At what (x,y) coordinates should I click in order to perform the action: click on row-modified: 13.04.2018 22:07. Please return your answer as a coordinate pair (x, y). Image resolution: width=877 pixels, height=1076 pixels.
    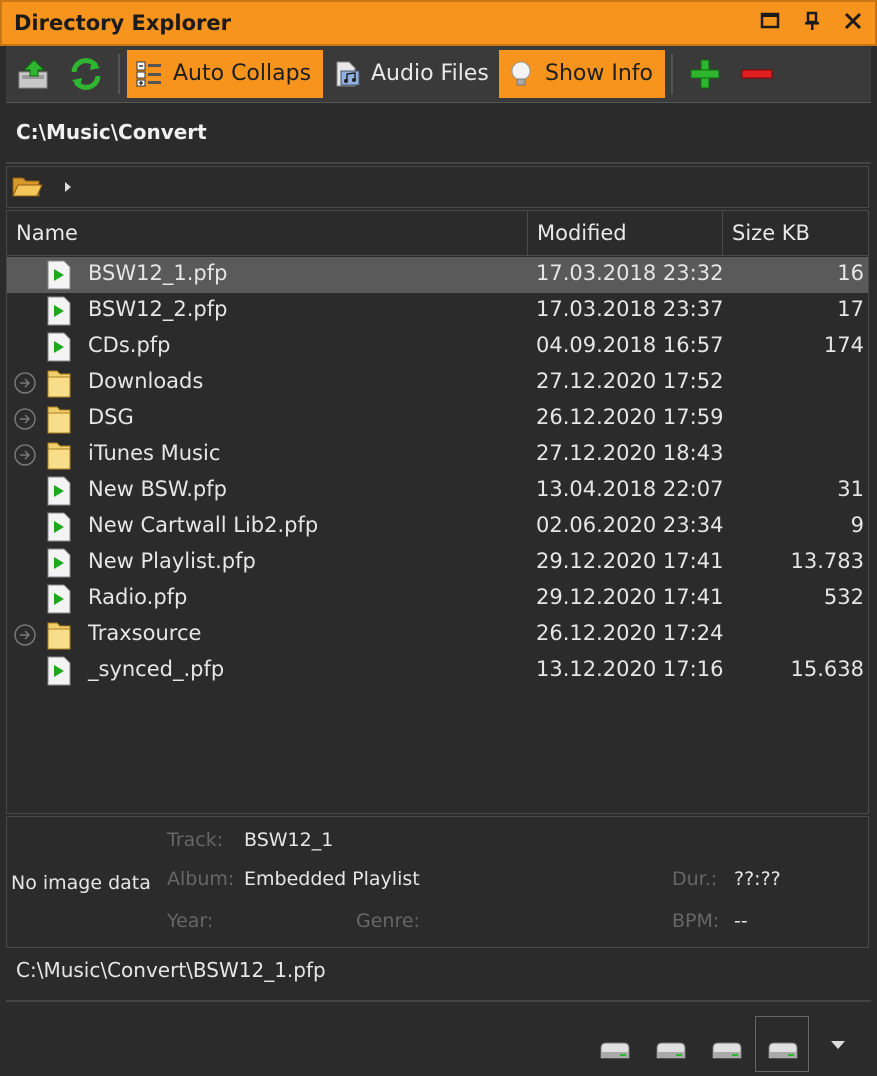
    Looking at the image, I should click on (630, 489).